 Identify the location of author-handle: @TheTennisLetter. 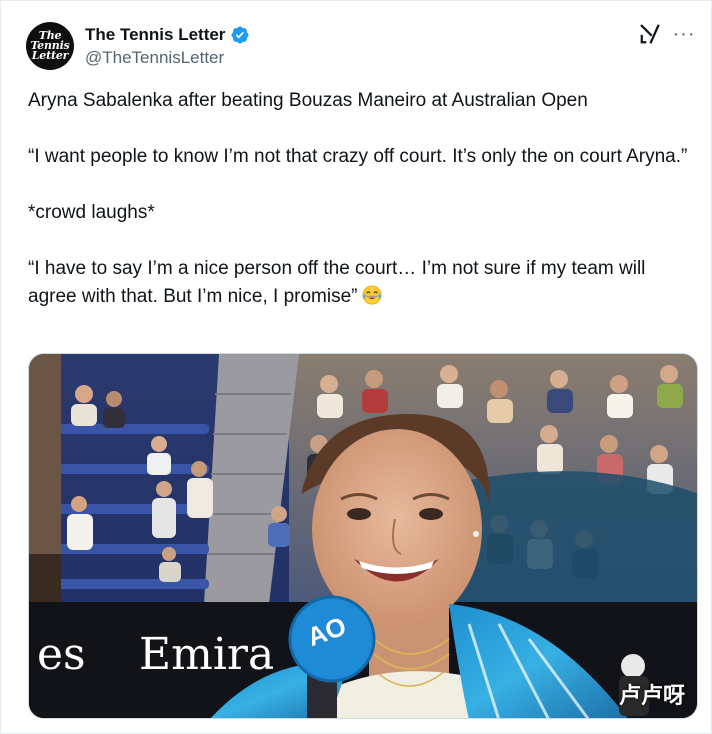
(154, 58).